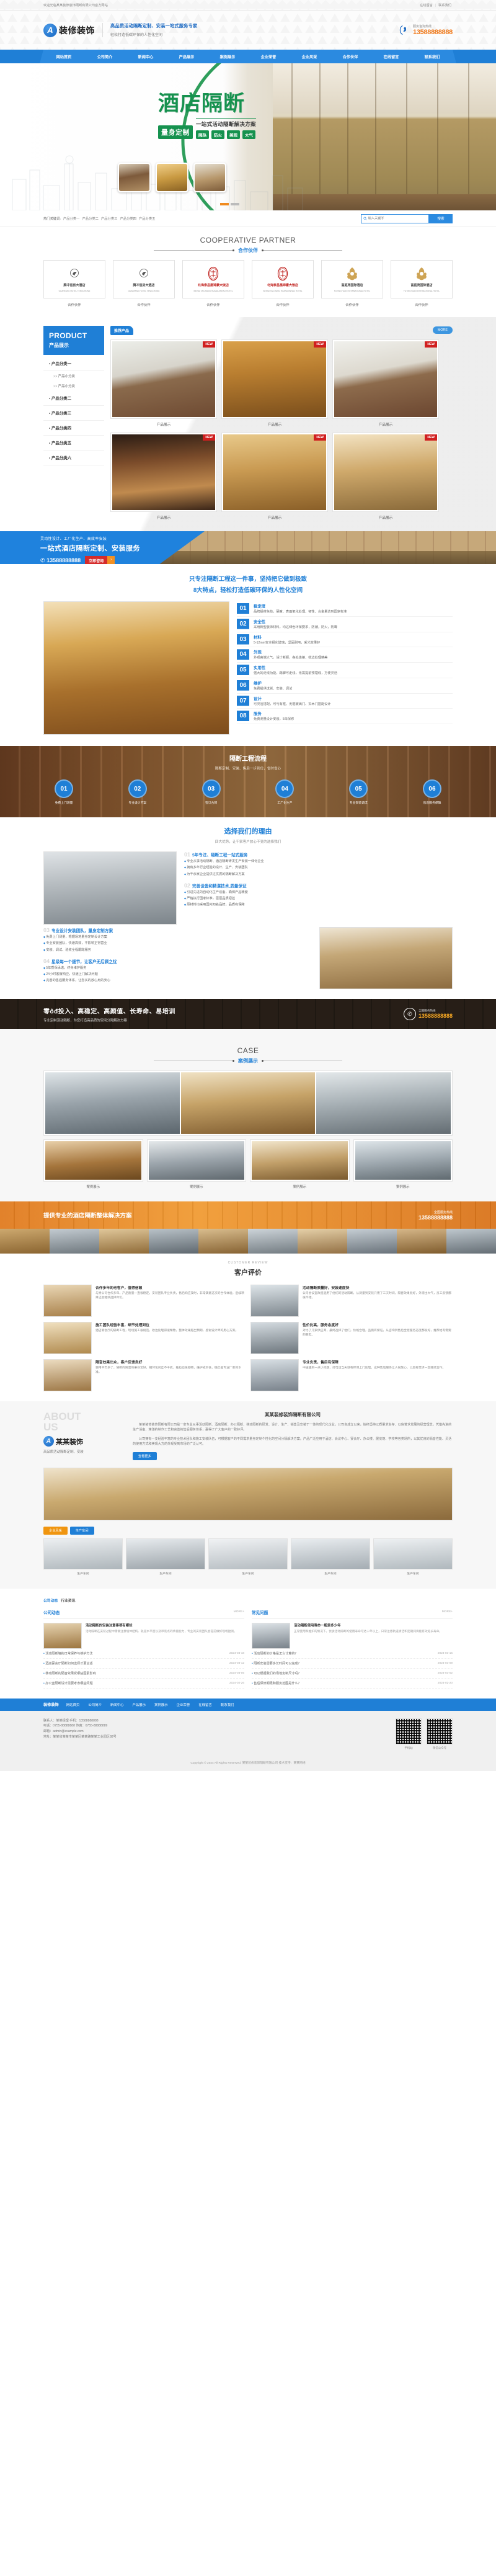 The width and height of the screenshot is (496, 2576). I want to click on keyword-link-0: 产品分类一, so click(71, 219).